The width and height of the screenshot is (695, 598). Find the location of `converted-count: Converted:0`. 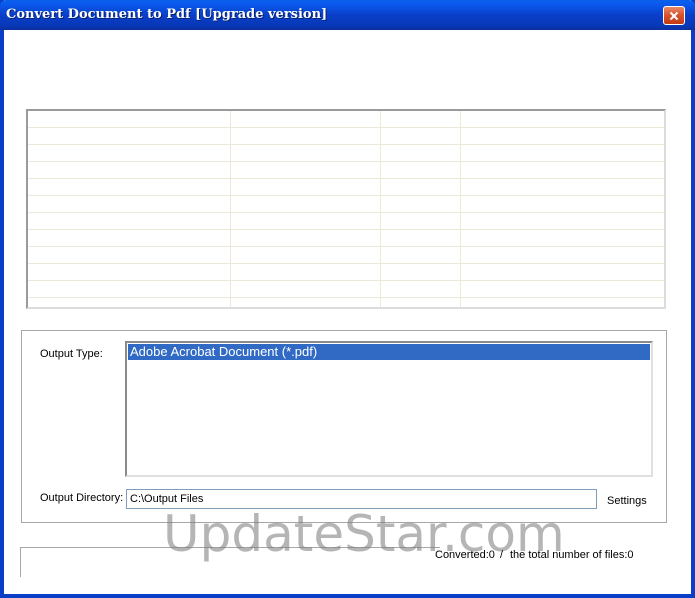

converted-count: Converted:0 is located at coordinates (465, 555).